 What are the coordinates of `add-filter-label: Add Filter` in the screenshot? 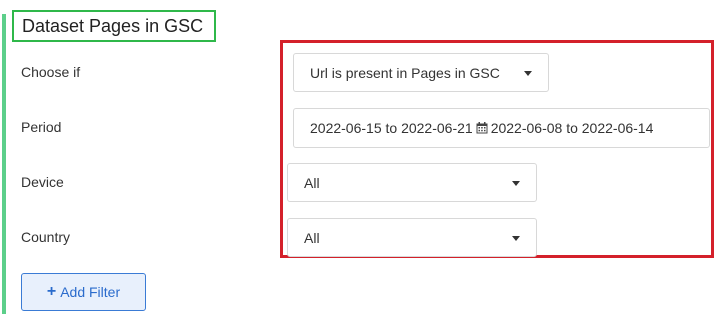 It's located at (90, 292).